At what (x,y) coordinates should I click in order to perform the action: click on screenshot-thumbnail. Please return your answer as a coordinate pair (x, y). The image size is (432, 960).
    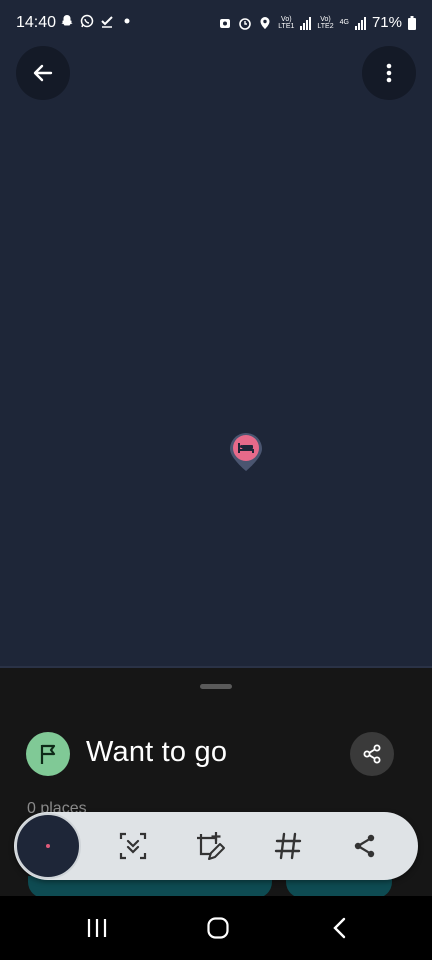
    Looking at the image, I should click on (48, 846).